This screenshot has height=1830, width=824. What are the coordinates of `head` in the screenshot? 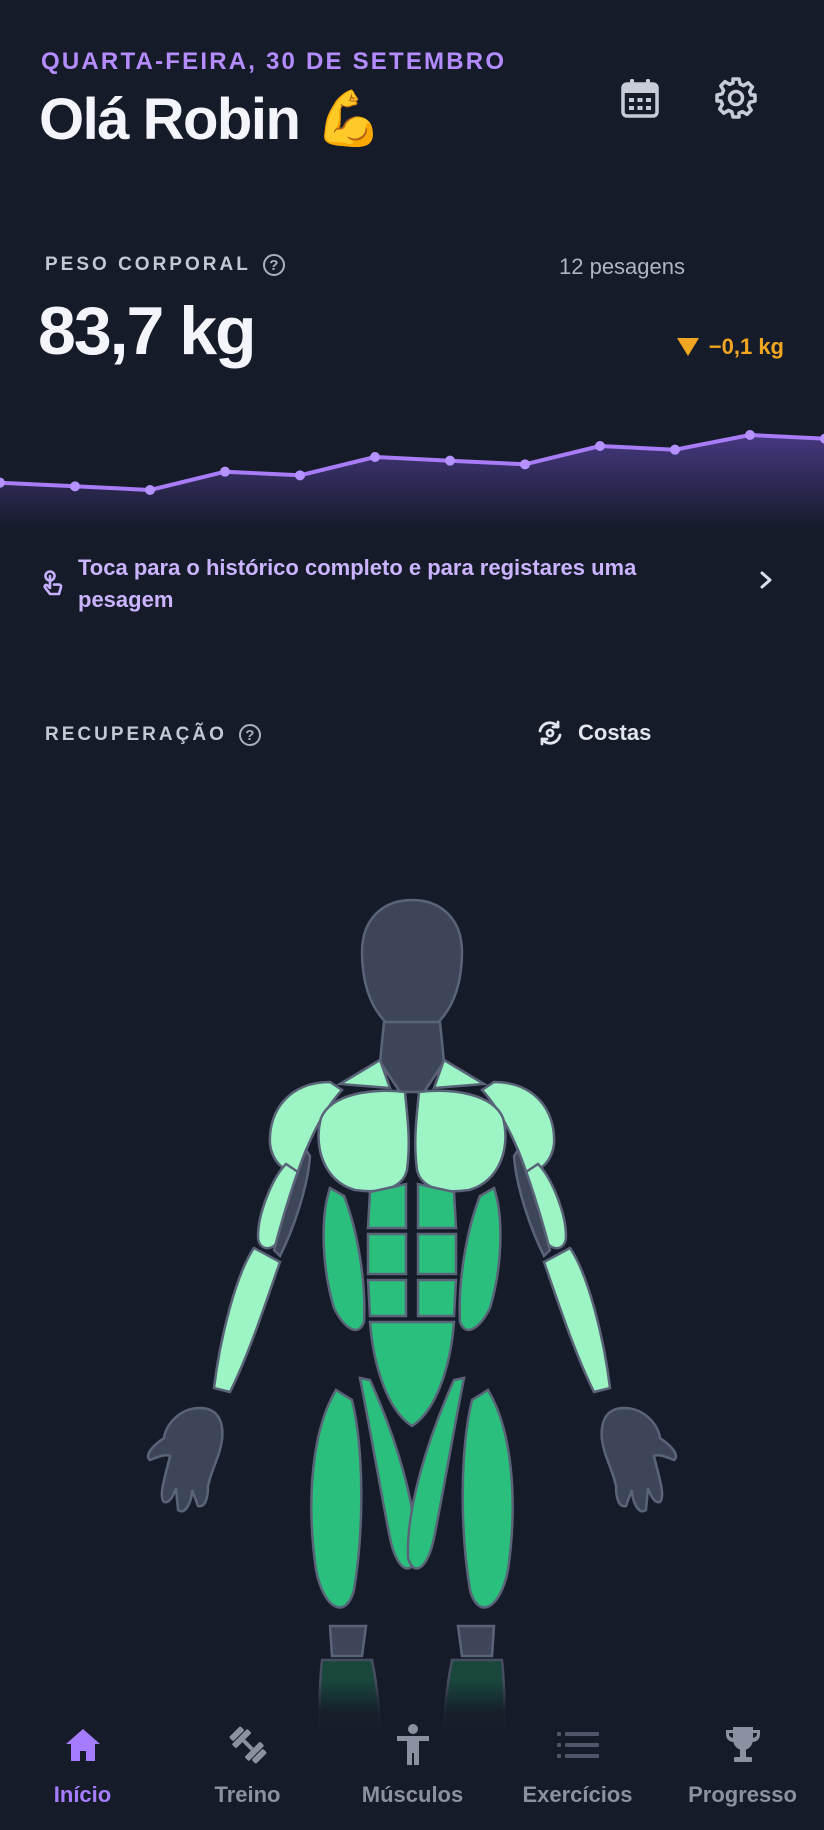 It's located at (412, 968).